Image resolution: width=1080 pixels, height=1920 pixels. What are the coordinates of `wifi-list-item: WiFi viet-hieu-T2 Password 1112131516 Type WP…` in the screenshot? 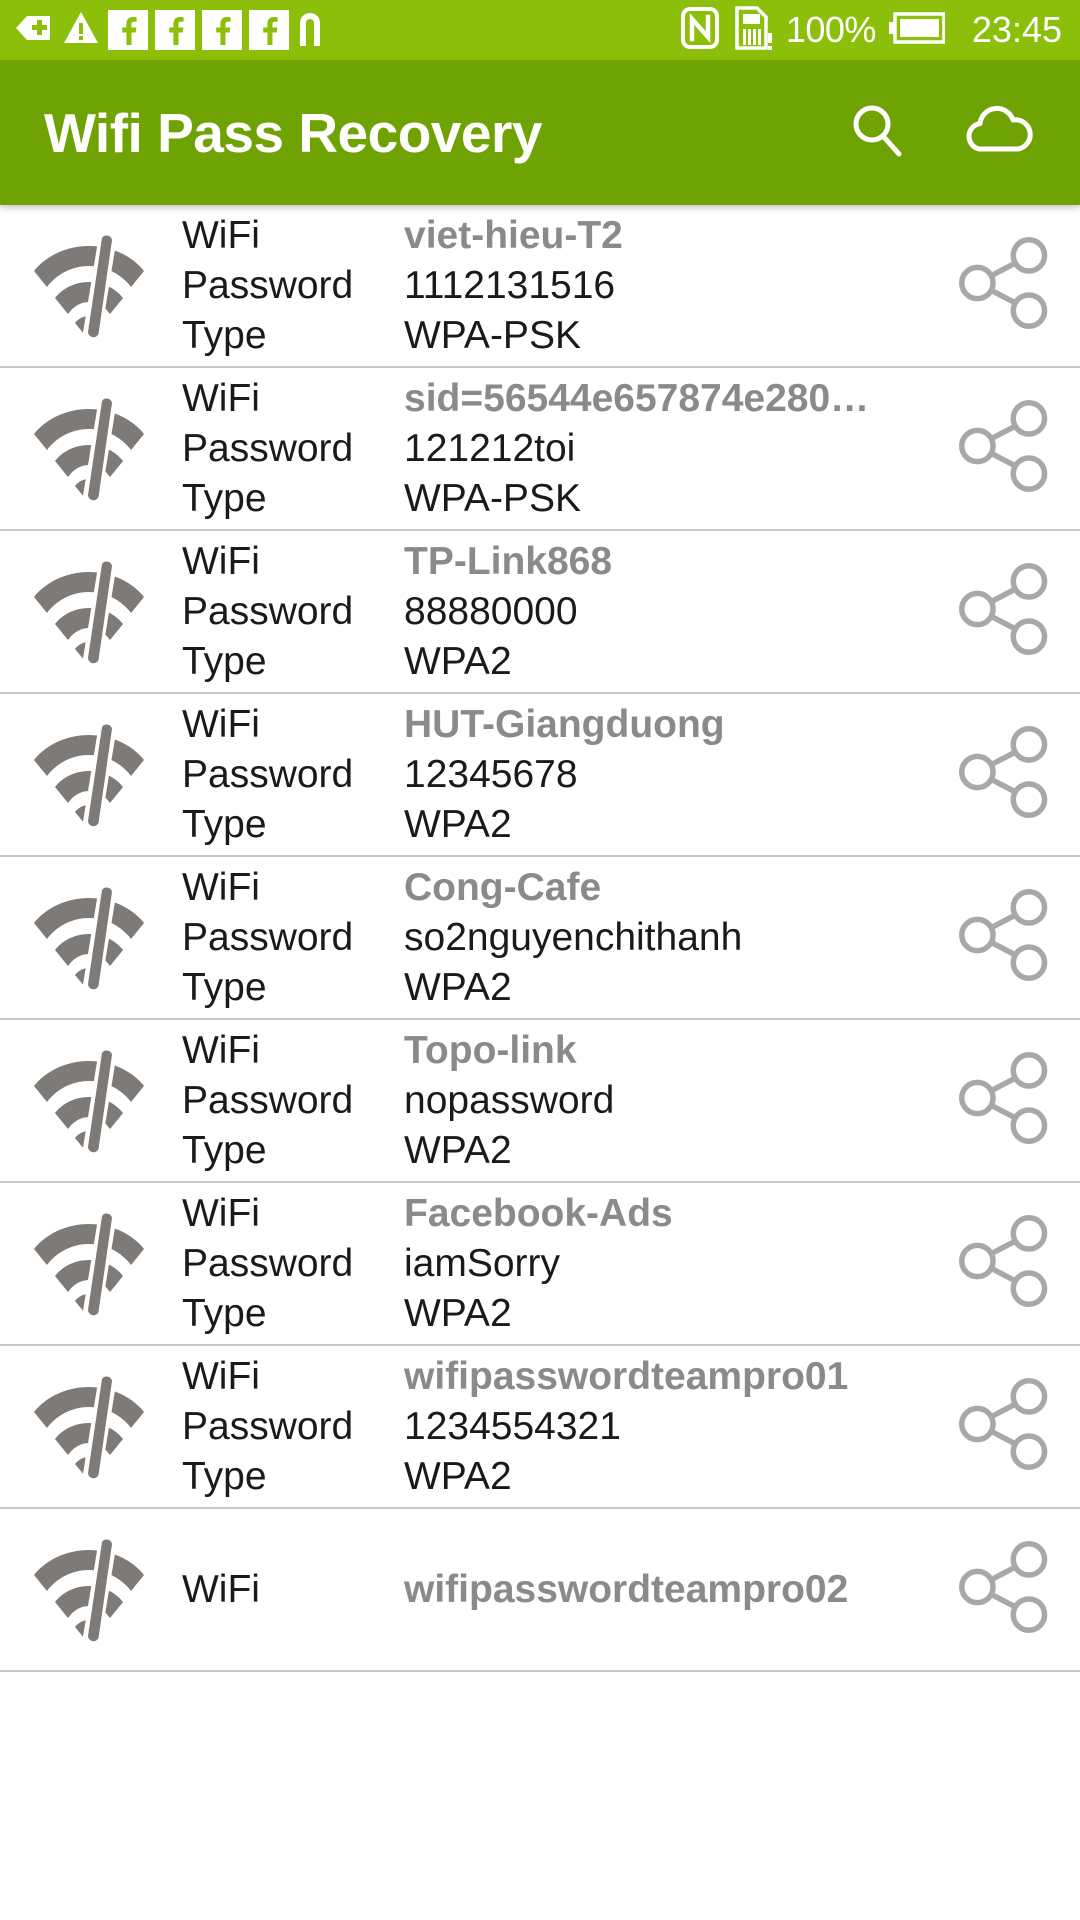 It's located at (540, 286).